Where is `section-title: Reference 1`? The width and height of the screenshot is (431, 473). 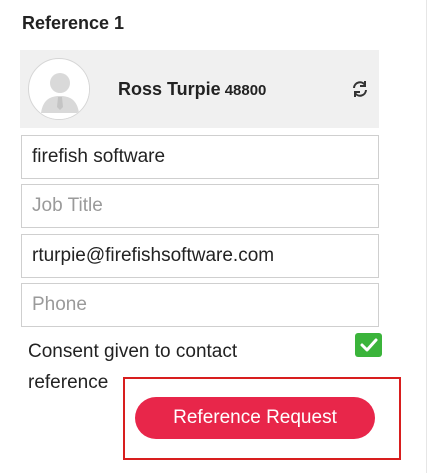 section-title: Reference 1 is located at coordinates (73, 23).